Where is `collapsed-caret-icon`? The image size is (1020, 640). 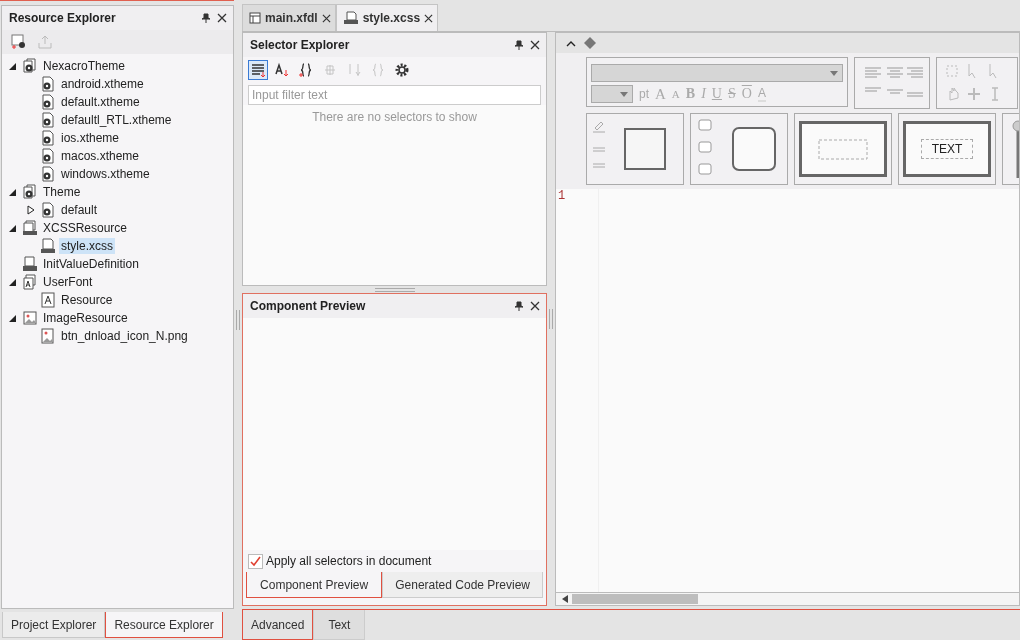
collapsed-caret-icon is located at coordinates (31, 210).